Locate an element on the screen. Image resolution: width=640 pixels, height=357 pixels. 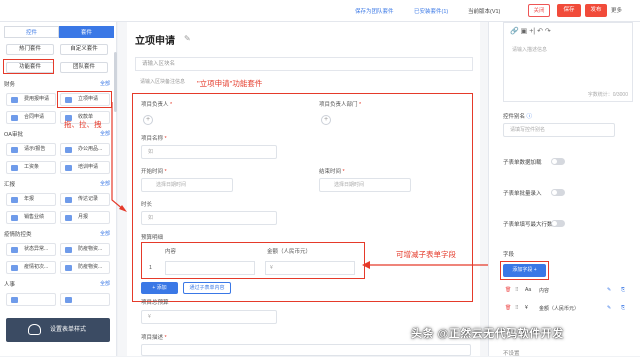
sub-single-toggle is located at coordinates (558, 161).